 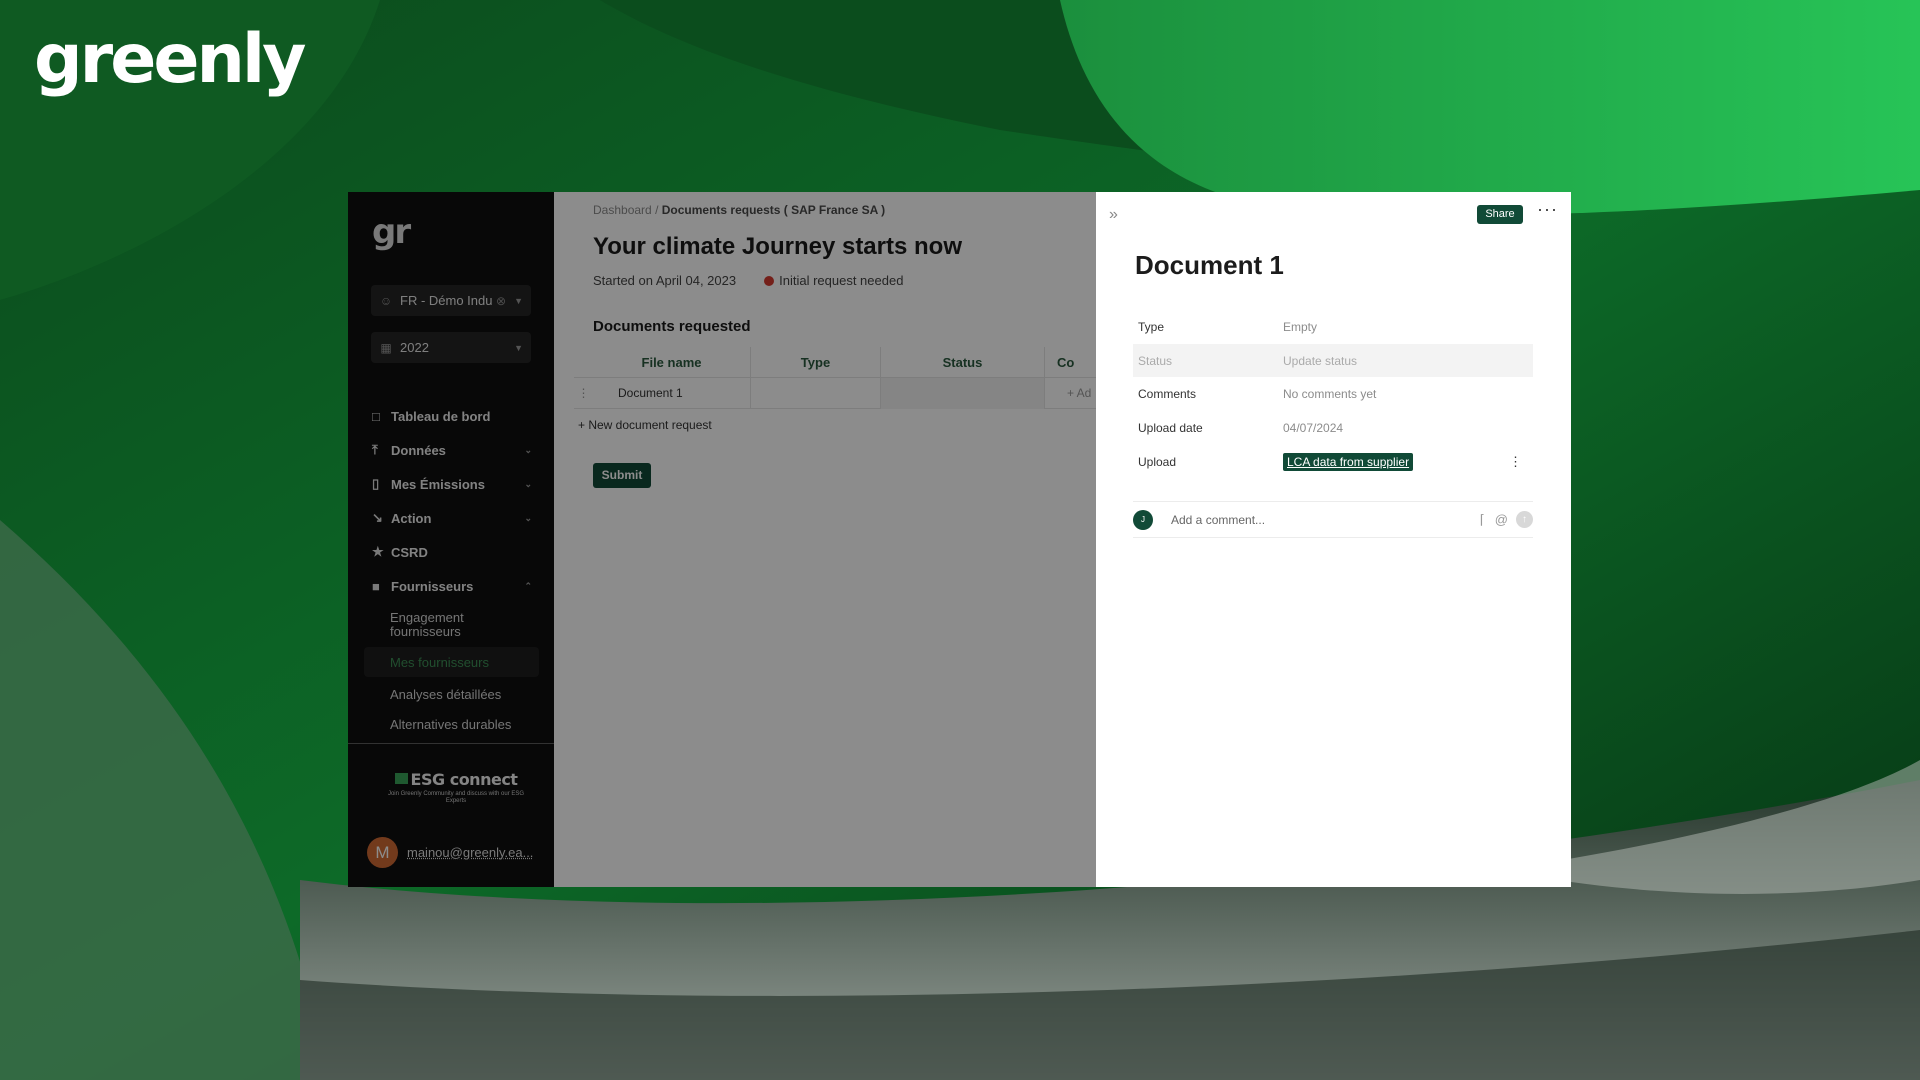 I want to click on clear-icon: ⊗, so click(x=501, y=301).